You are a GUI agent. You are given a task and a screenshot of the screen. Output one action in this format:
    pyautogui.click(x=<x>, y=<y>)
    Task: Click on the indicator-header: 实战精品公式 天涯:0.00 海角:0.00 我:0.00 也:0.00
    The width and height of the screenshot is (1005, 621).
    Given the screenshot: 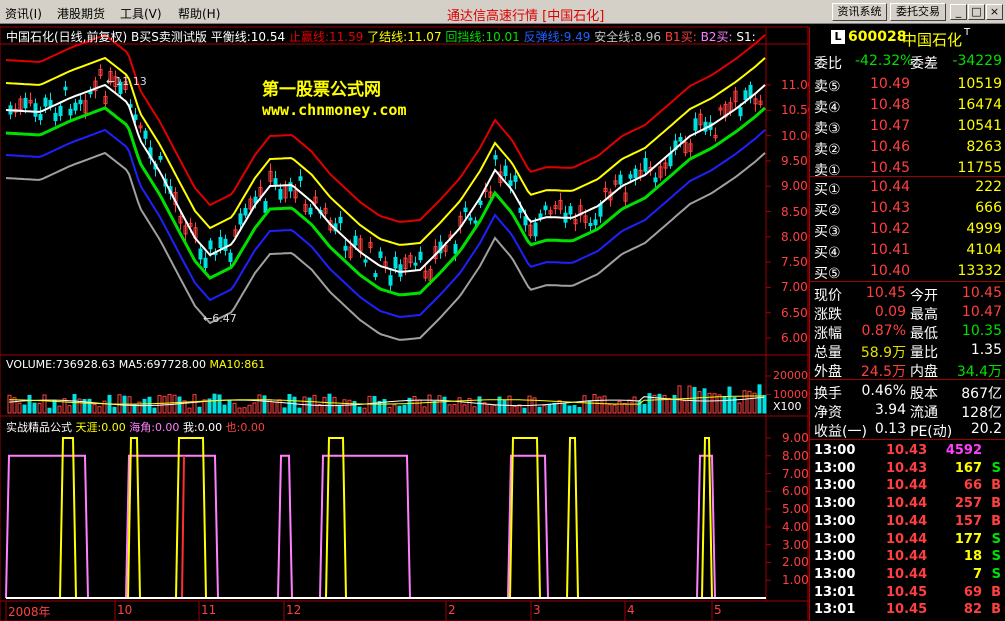 What is the action you would take?
    pyautogui.click(x=135, y=427)
    